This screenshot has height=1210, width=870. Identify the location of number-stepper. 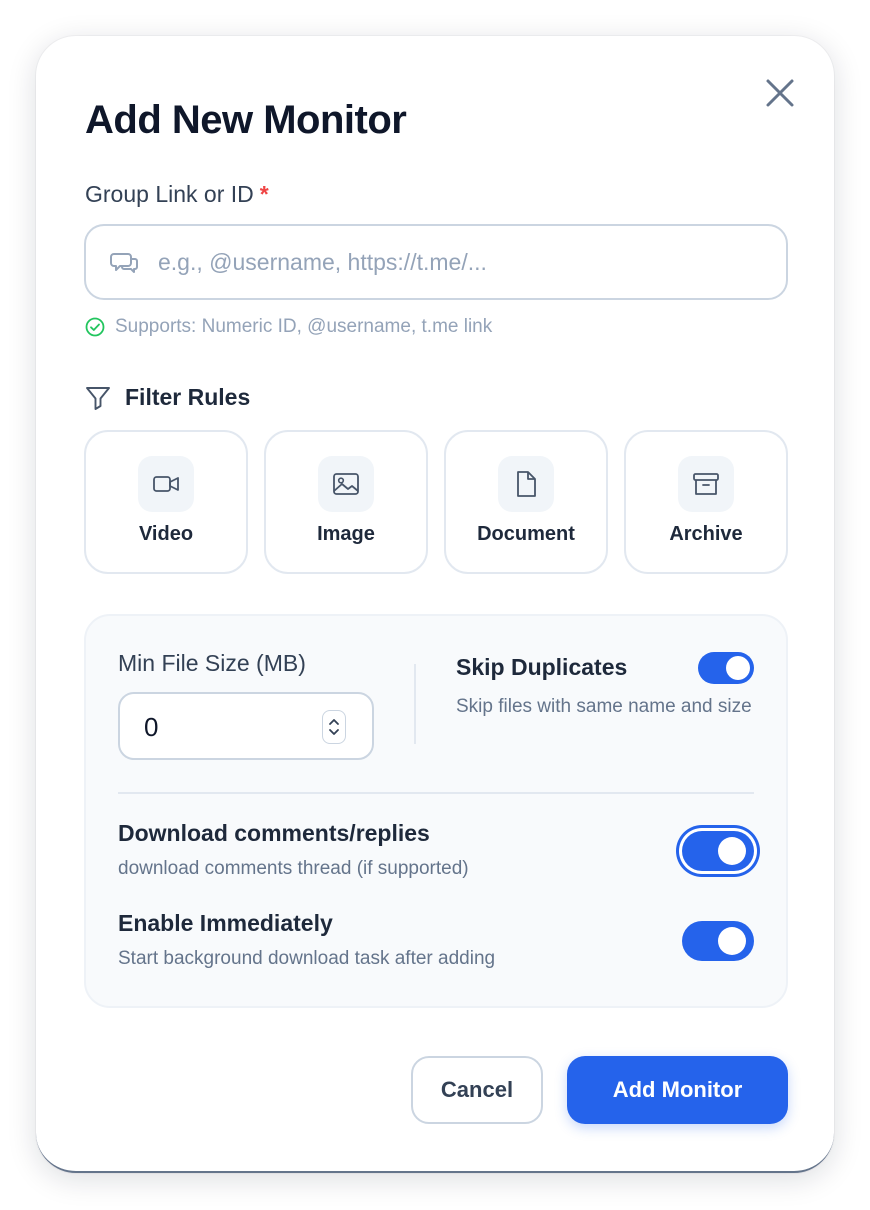
(334, 727).